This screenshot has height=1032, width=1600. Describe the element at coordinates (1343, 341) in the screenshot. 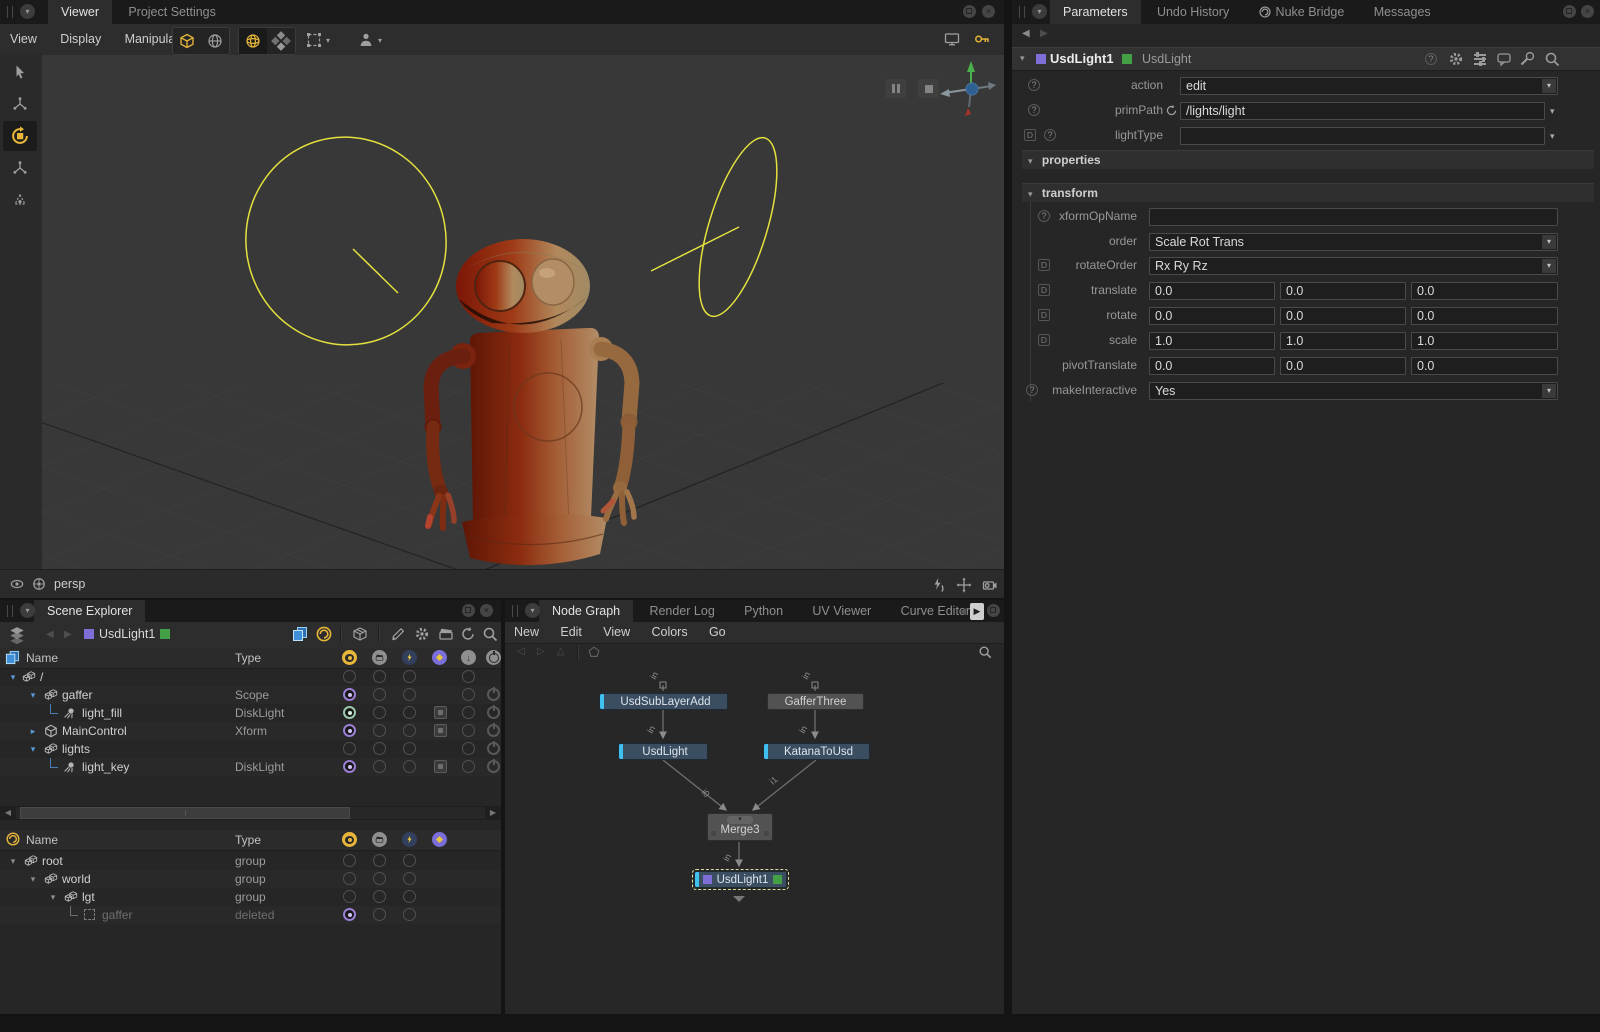

I see `scale-y-field: 1.0` at that location.